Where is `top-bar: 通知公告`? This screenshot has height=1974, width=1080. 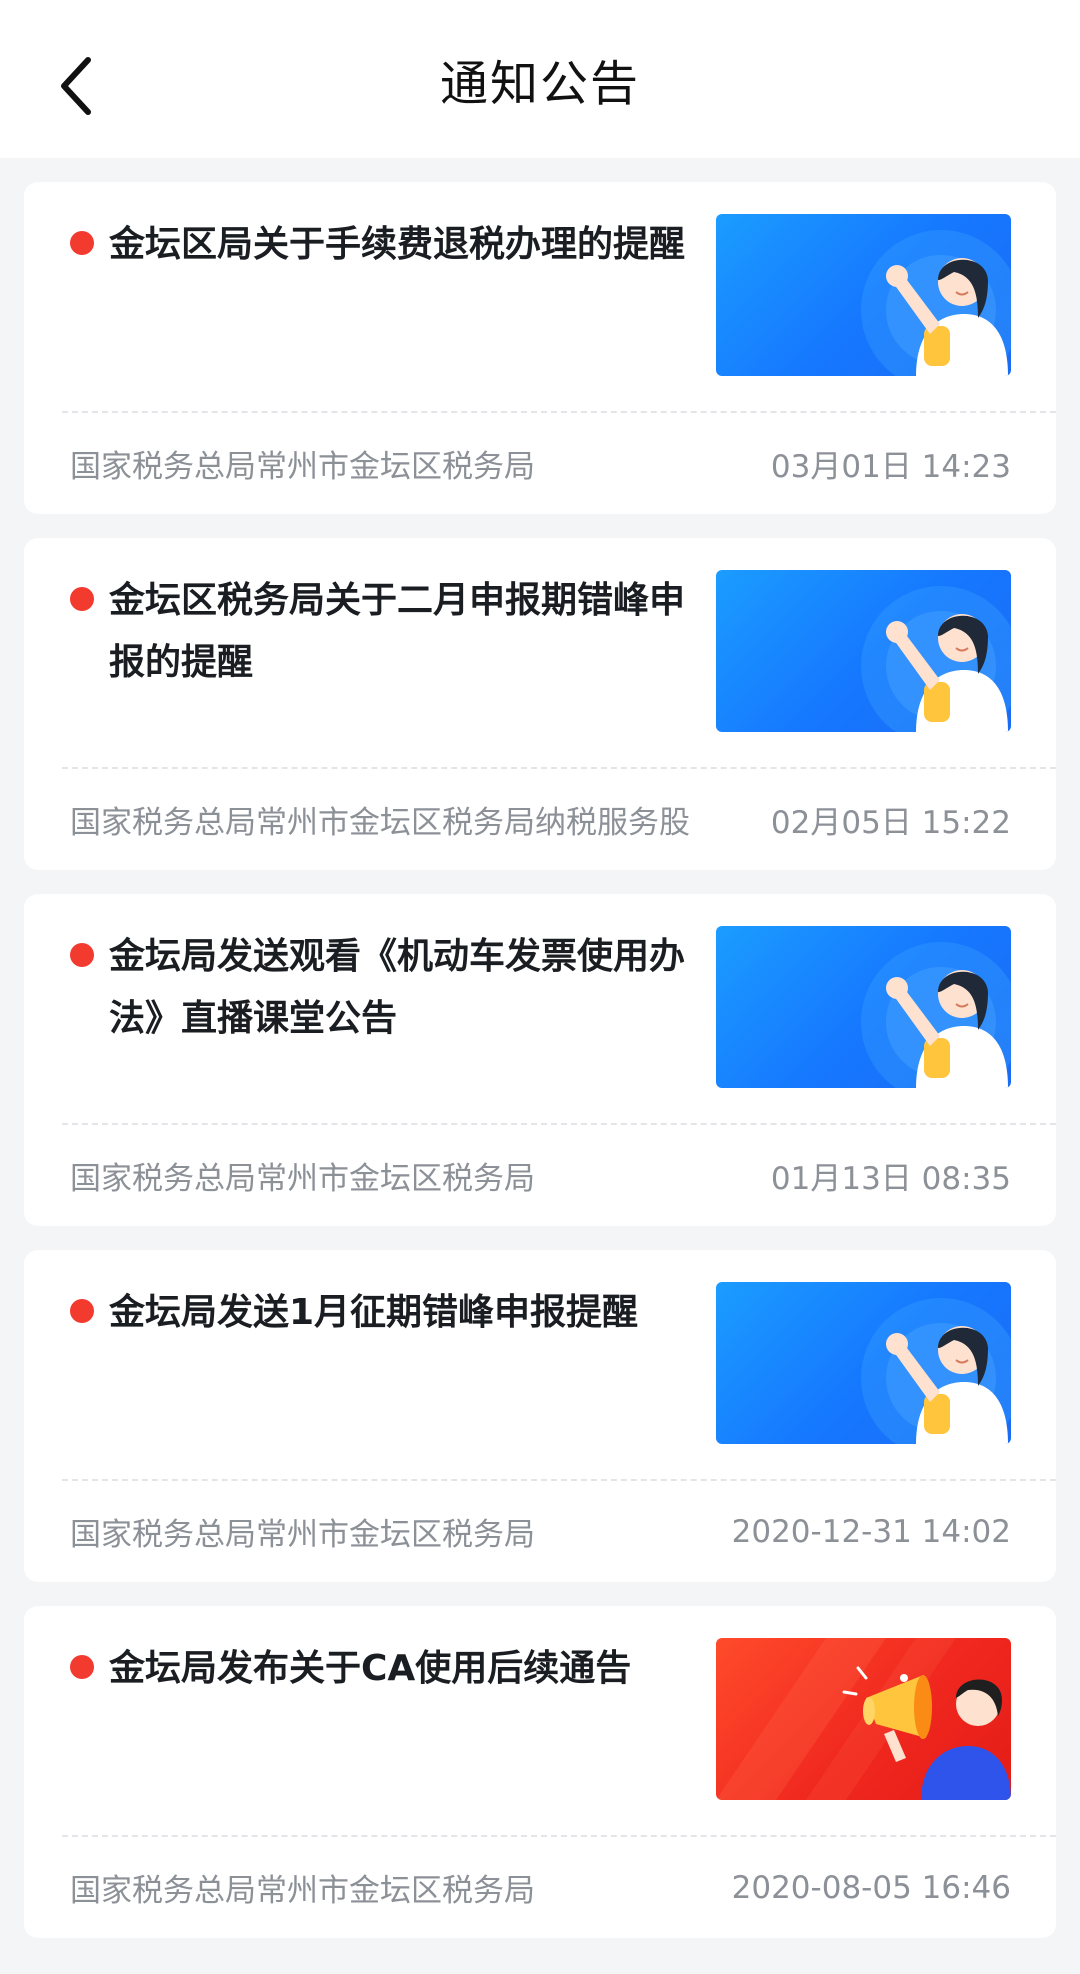
top-bar: 通知公告 is located at coordinates (540, 79).